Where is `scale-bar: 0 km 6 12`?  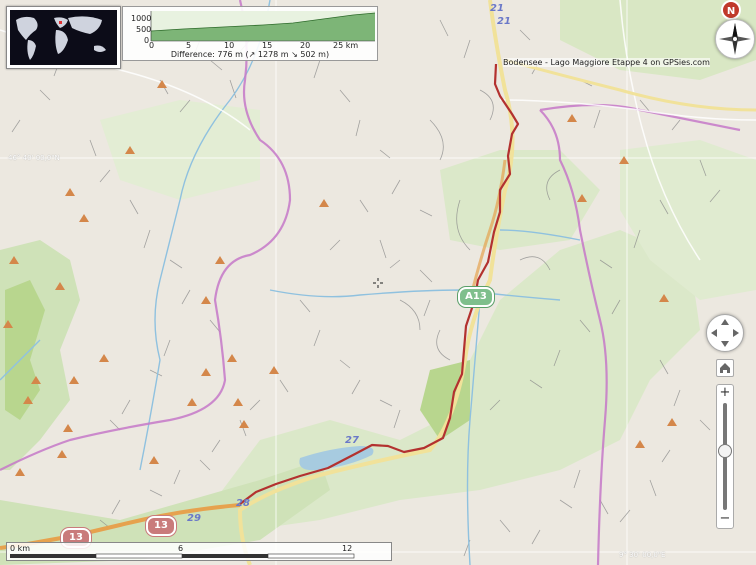
scale-bar: 0 km 6 12 is located at coordinates (199, 551).